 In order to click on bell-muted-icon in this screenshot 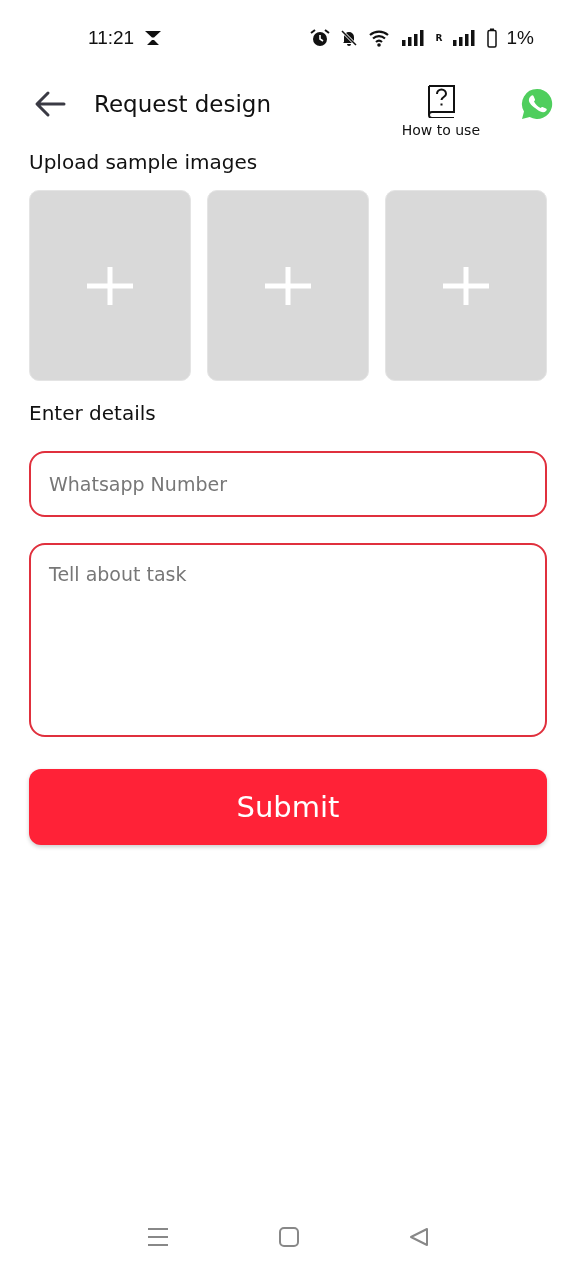, I will do `click(348, 38)`.